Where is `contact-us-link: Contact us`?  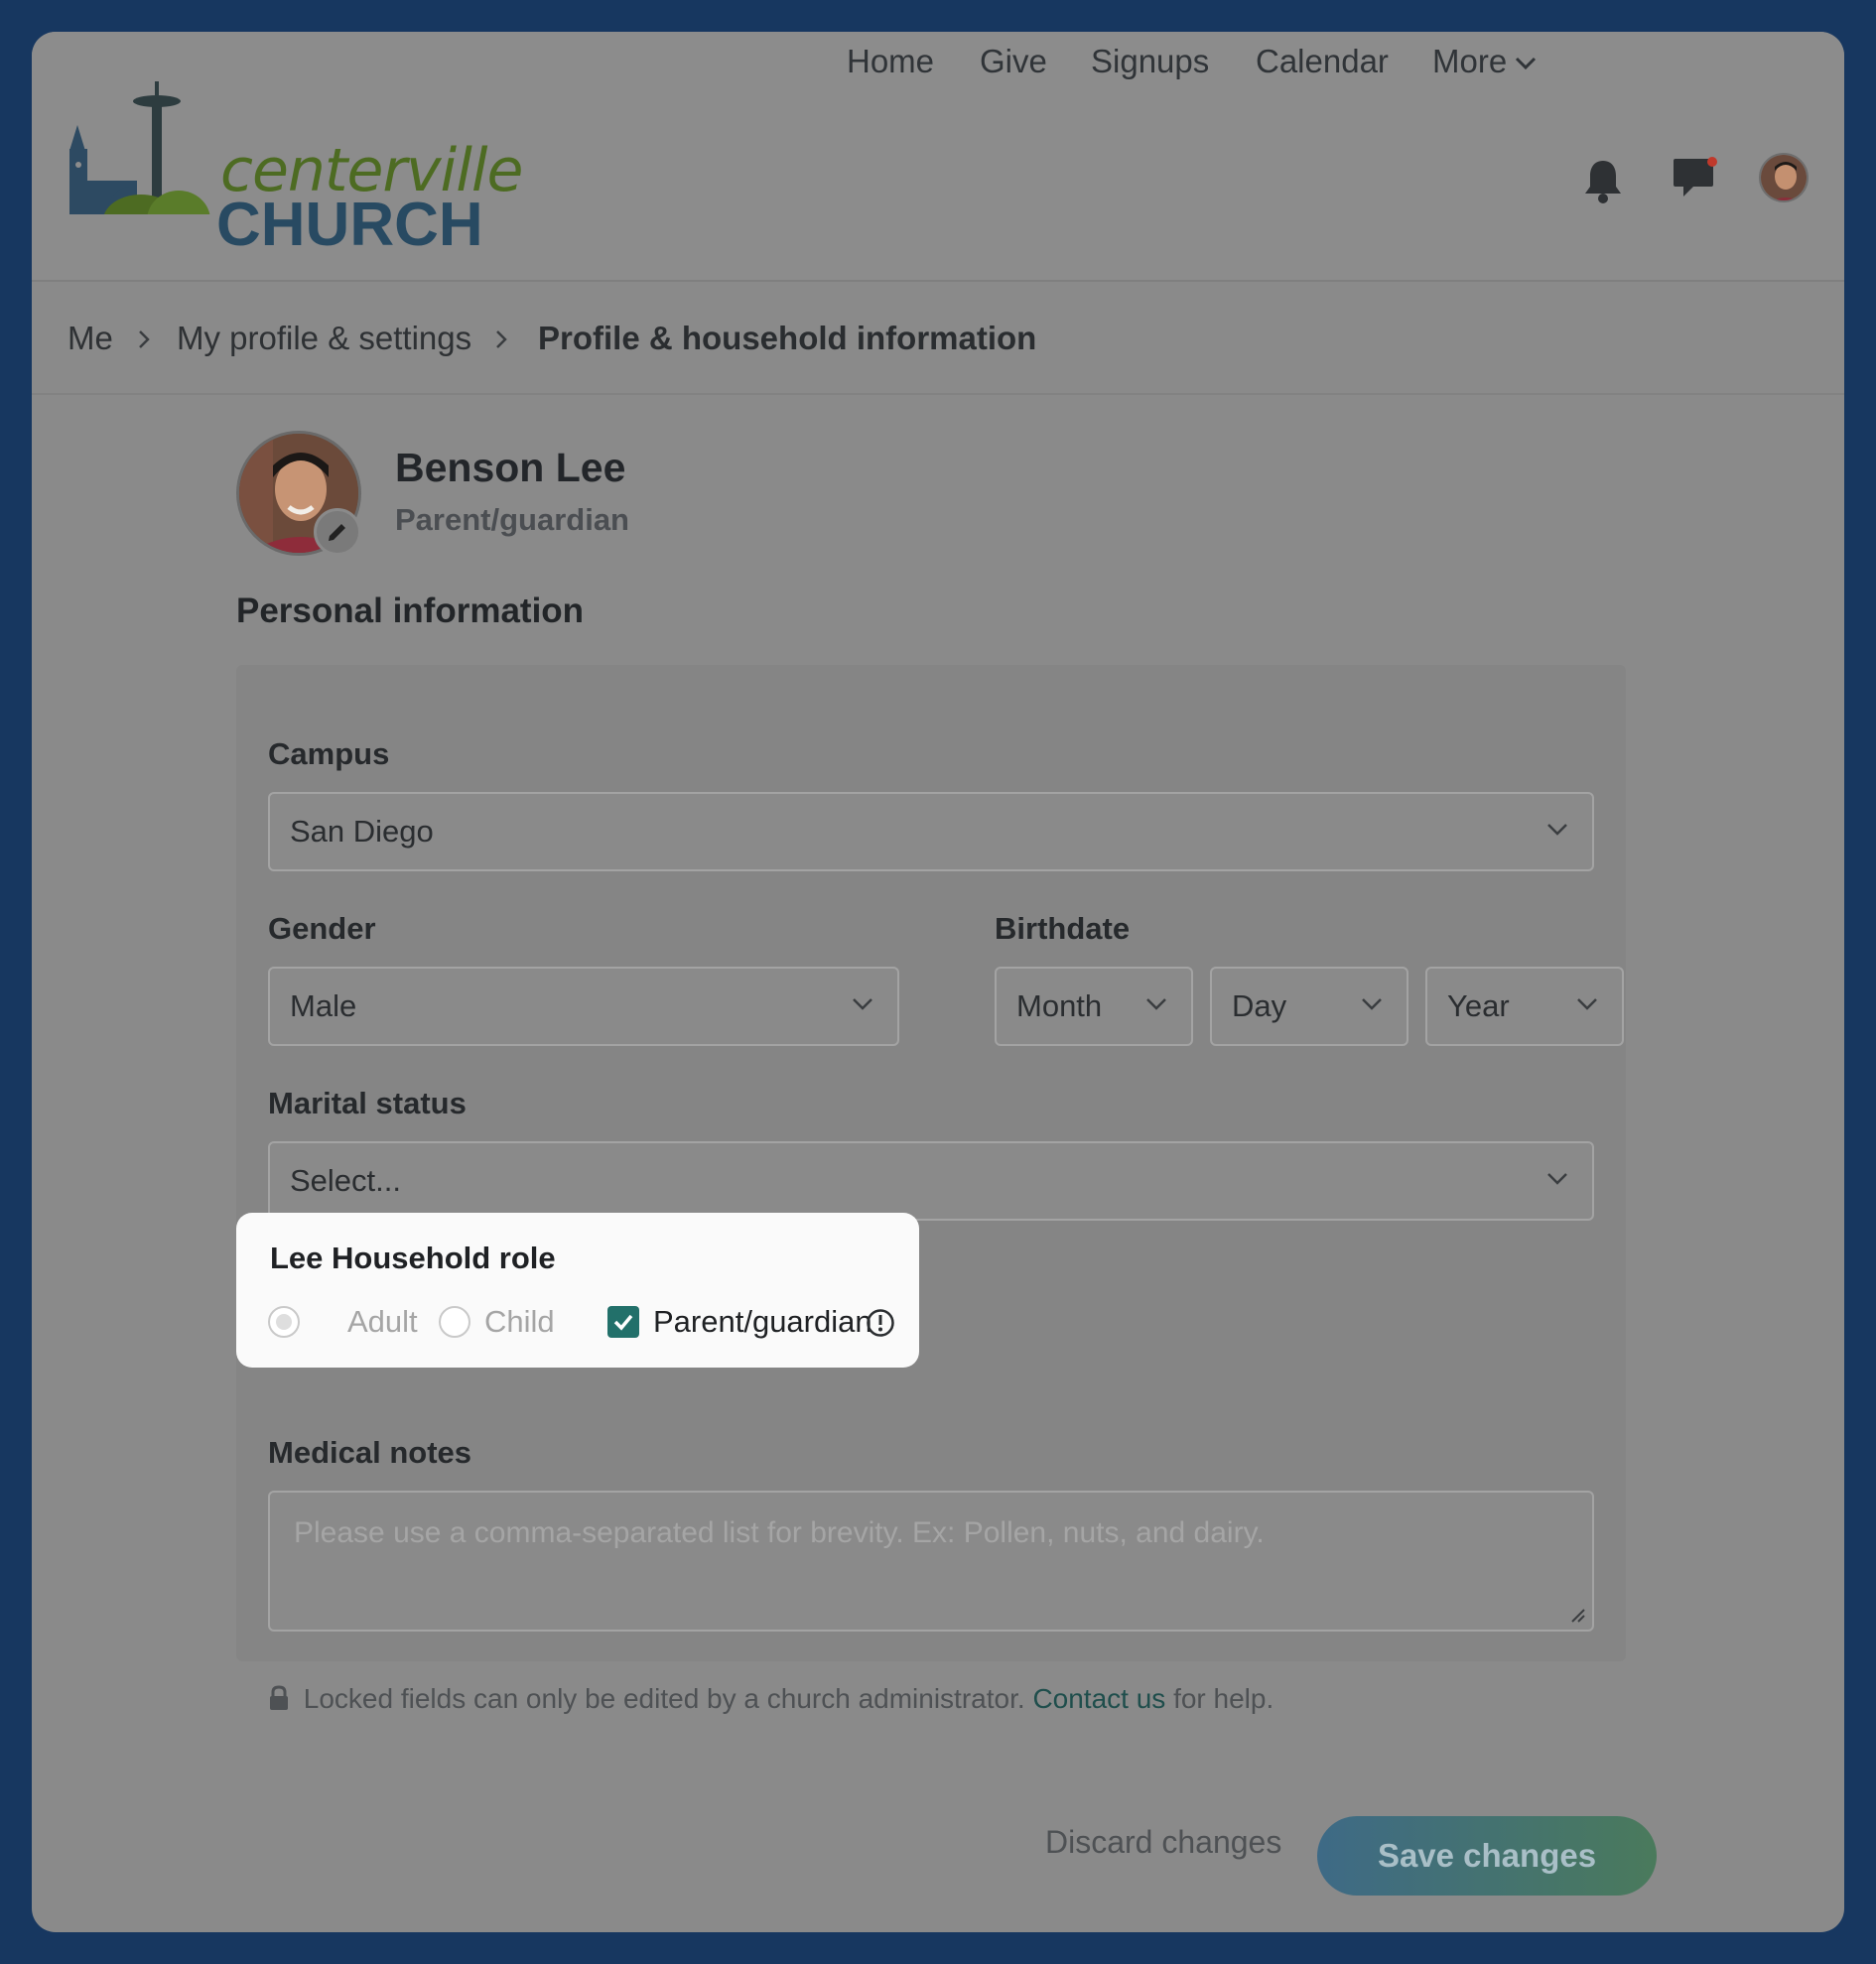
contact-us-link: Contact us is located at coordinates (1098, 1698).